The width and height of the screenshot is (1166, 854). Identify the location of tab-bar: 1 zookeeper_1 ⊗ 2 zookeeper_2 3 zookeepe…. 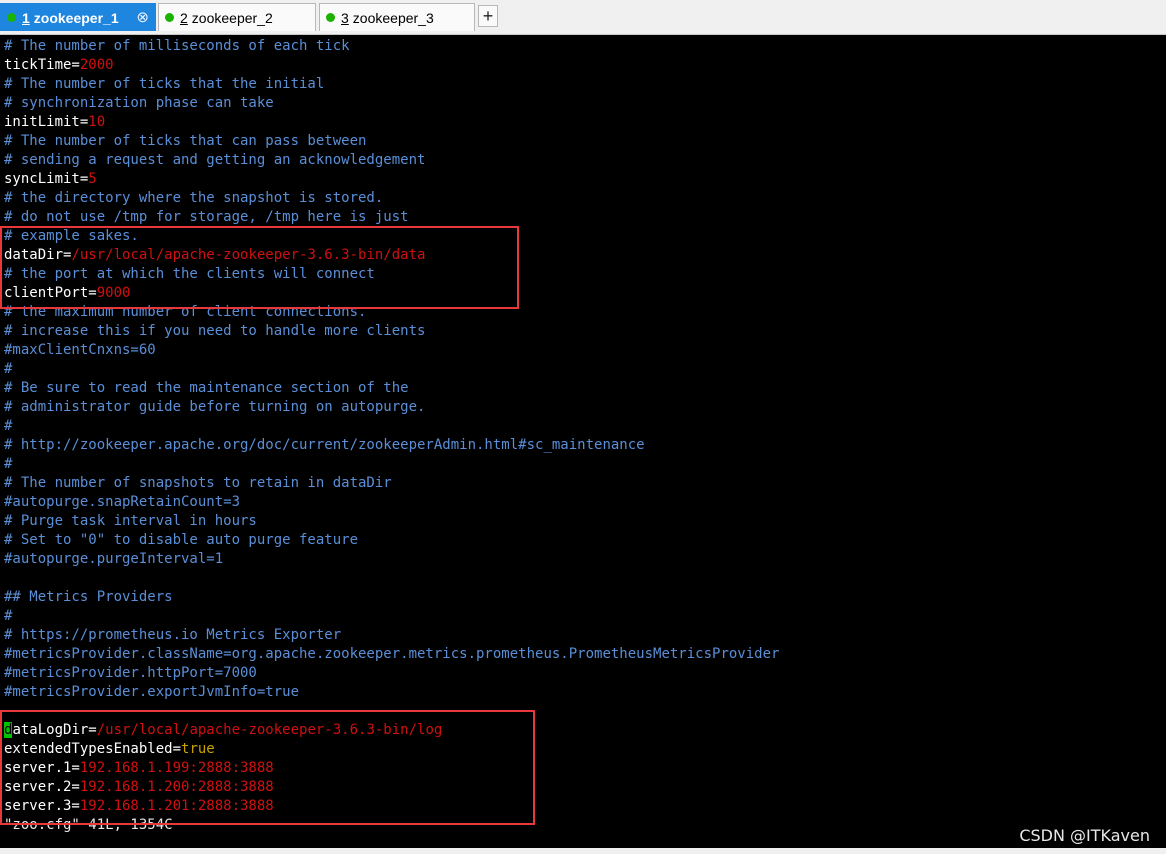
(583, 17).